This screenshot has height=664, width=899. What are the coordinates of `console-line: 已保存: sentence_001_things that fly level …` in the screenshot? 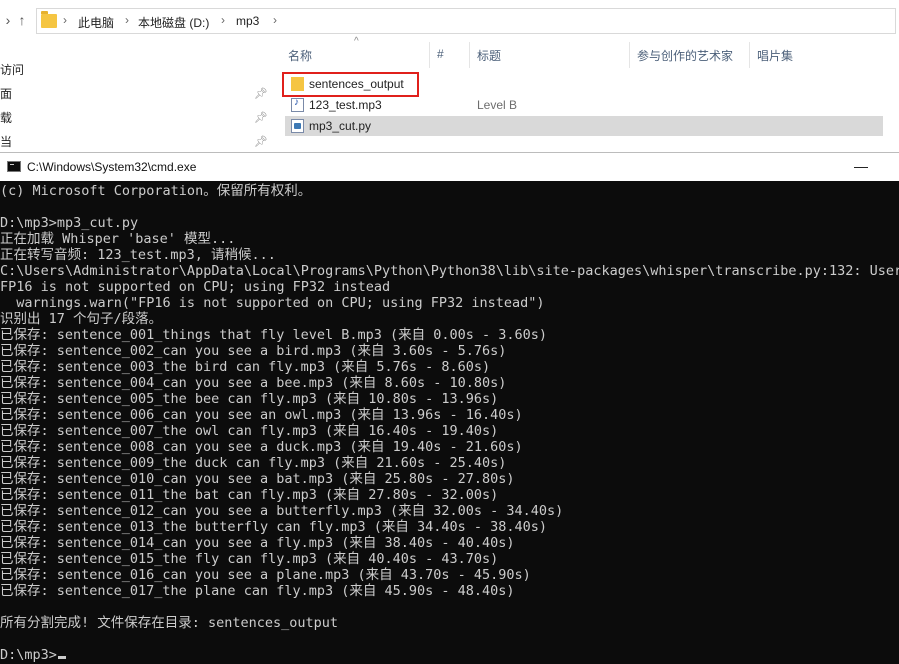 It's located at (274, 335).